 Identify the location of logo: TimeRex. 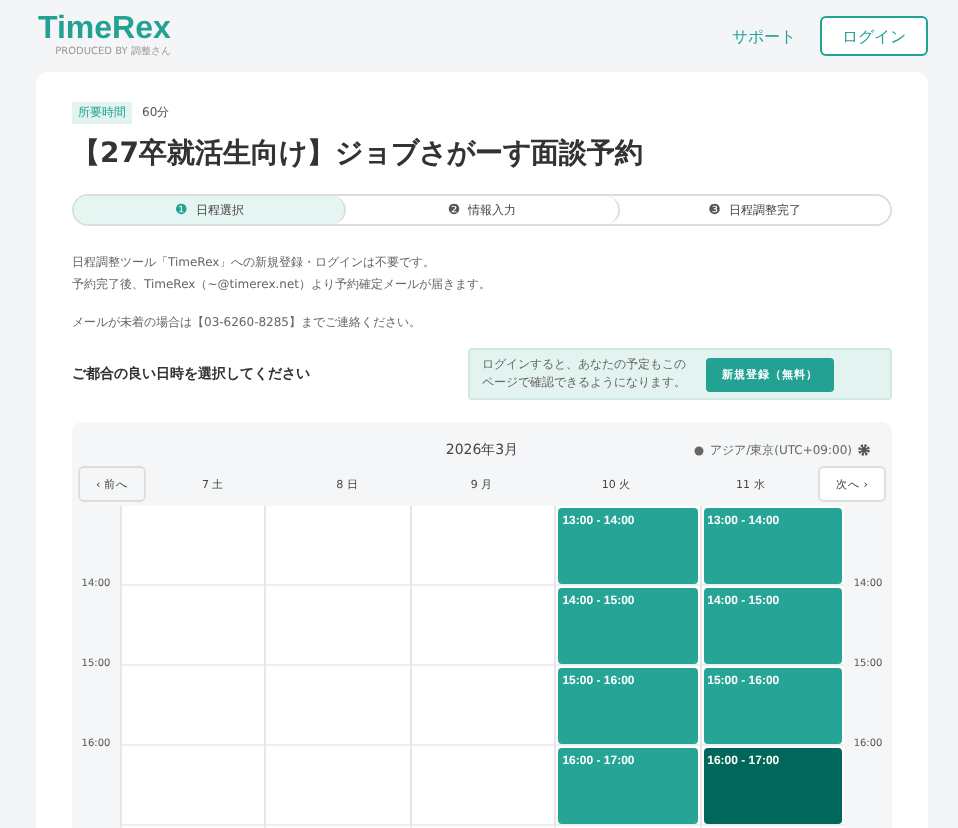
(104, 30).